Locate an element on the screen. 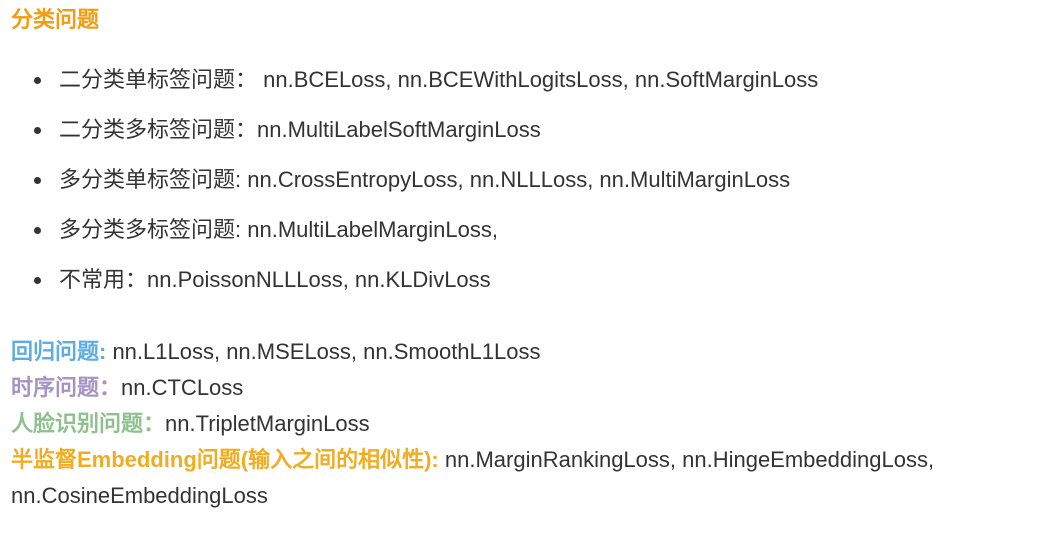 This screenshot has width=1056, height=533. list-item-losses: nn.MultiLabelSoftMarginLoss is located at coordinates (399, 129).